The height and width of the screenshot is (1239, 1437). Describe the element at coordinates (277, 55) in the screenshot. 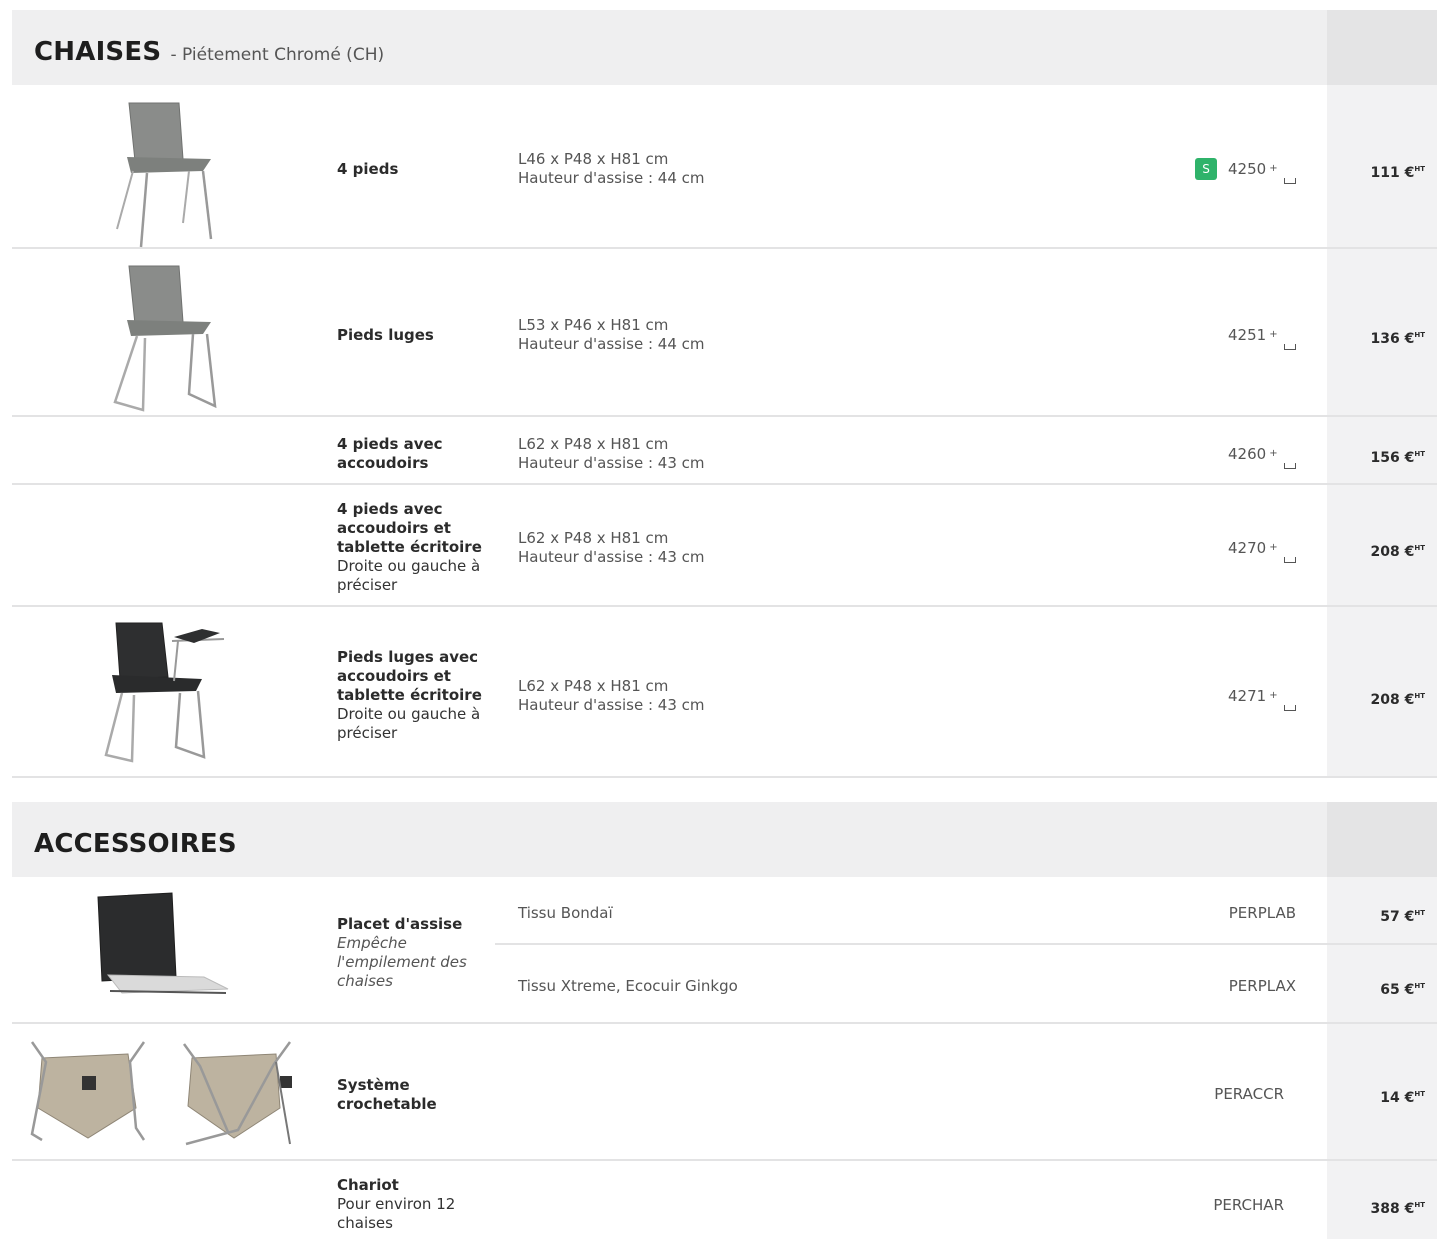

I see `section-subtitle: - Piétement Chromé (CH)` at that location.